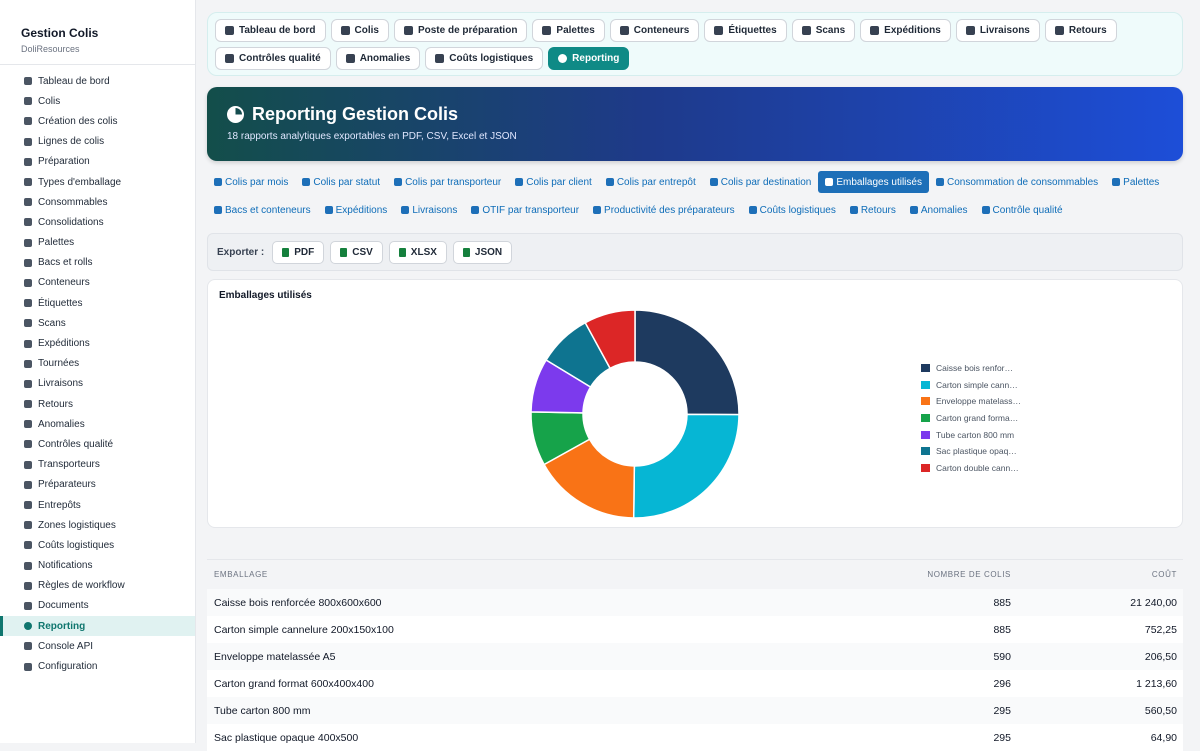 The width and height of the screenshot is (1200, 751). What do you see at coordinates (429, 210) in the screenshot?
I see `report-link-livraisons: Livraisons` at bounding box center [429, 210].